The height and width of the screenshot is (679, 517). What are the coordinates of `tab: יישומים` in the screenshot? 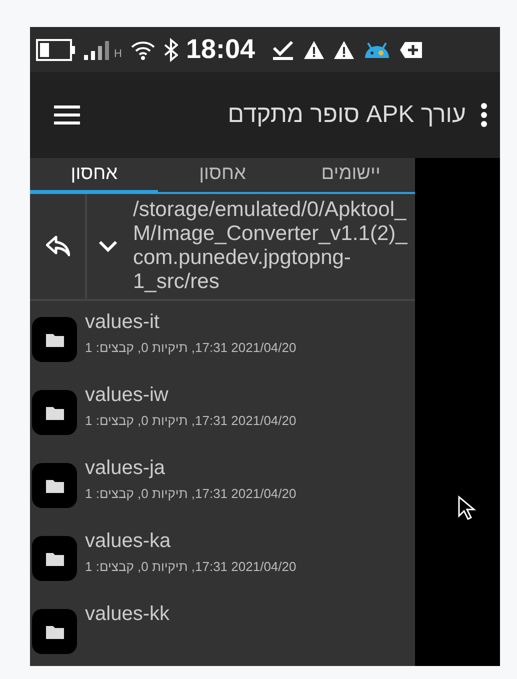 It's located at (350, 176).